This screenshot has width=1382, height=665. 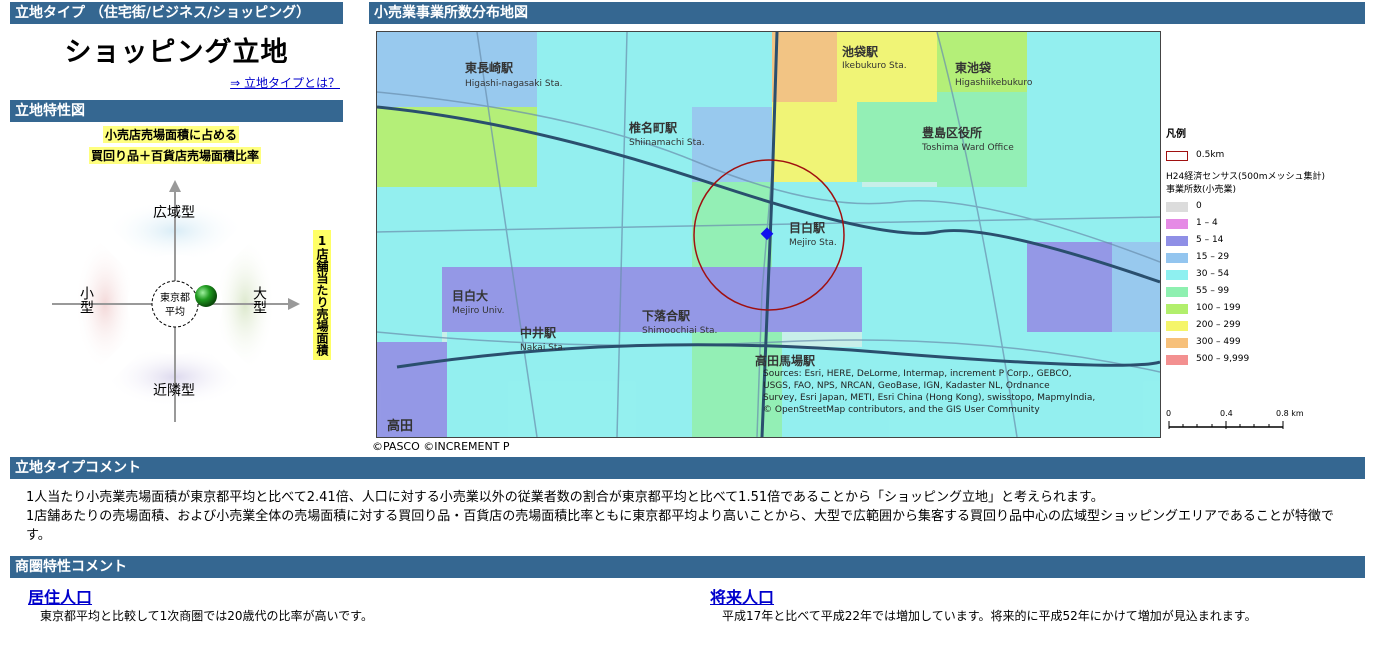 What do you see at coordinates (538, 332) in the screenshot?
I see `label-nakai: 中井駅` at bounding box center [538, 332].